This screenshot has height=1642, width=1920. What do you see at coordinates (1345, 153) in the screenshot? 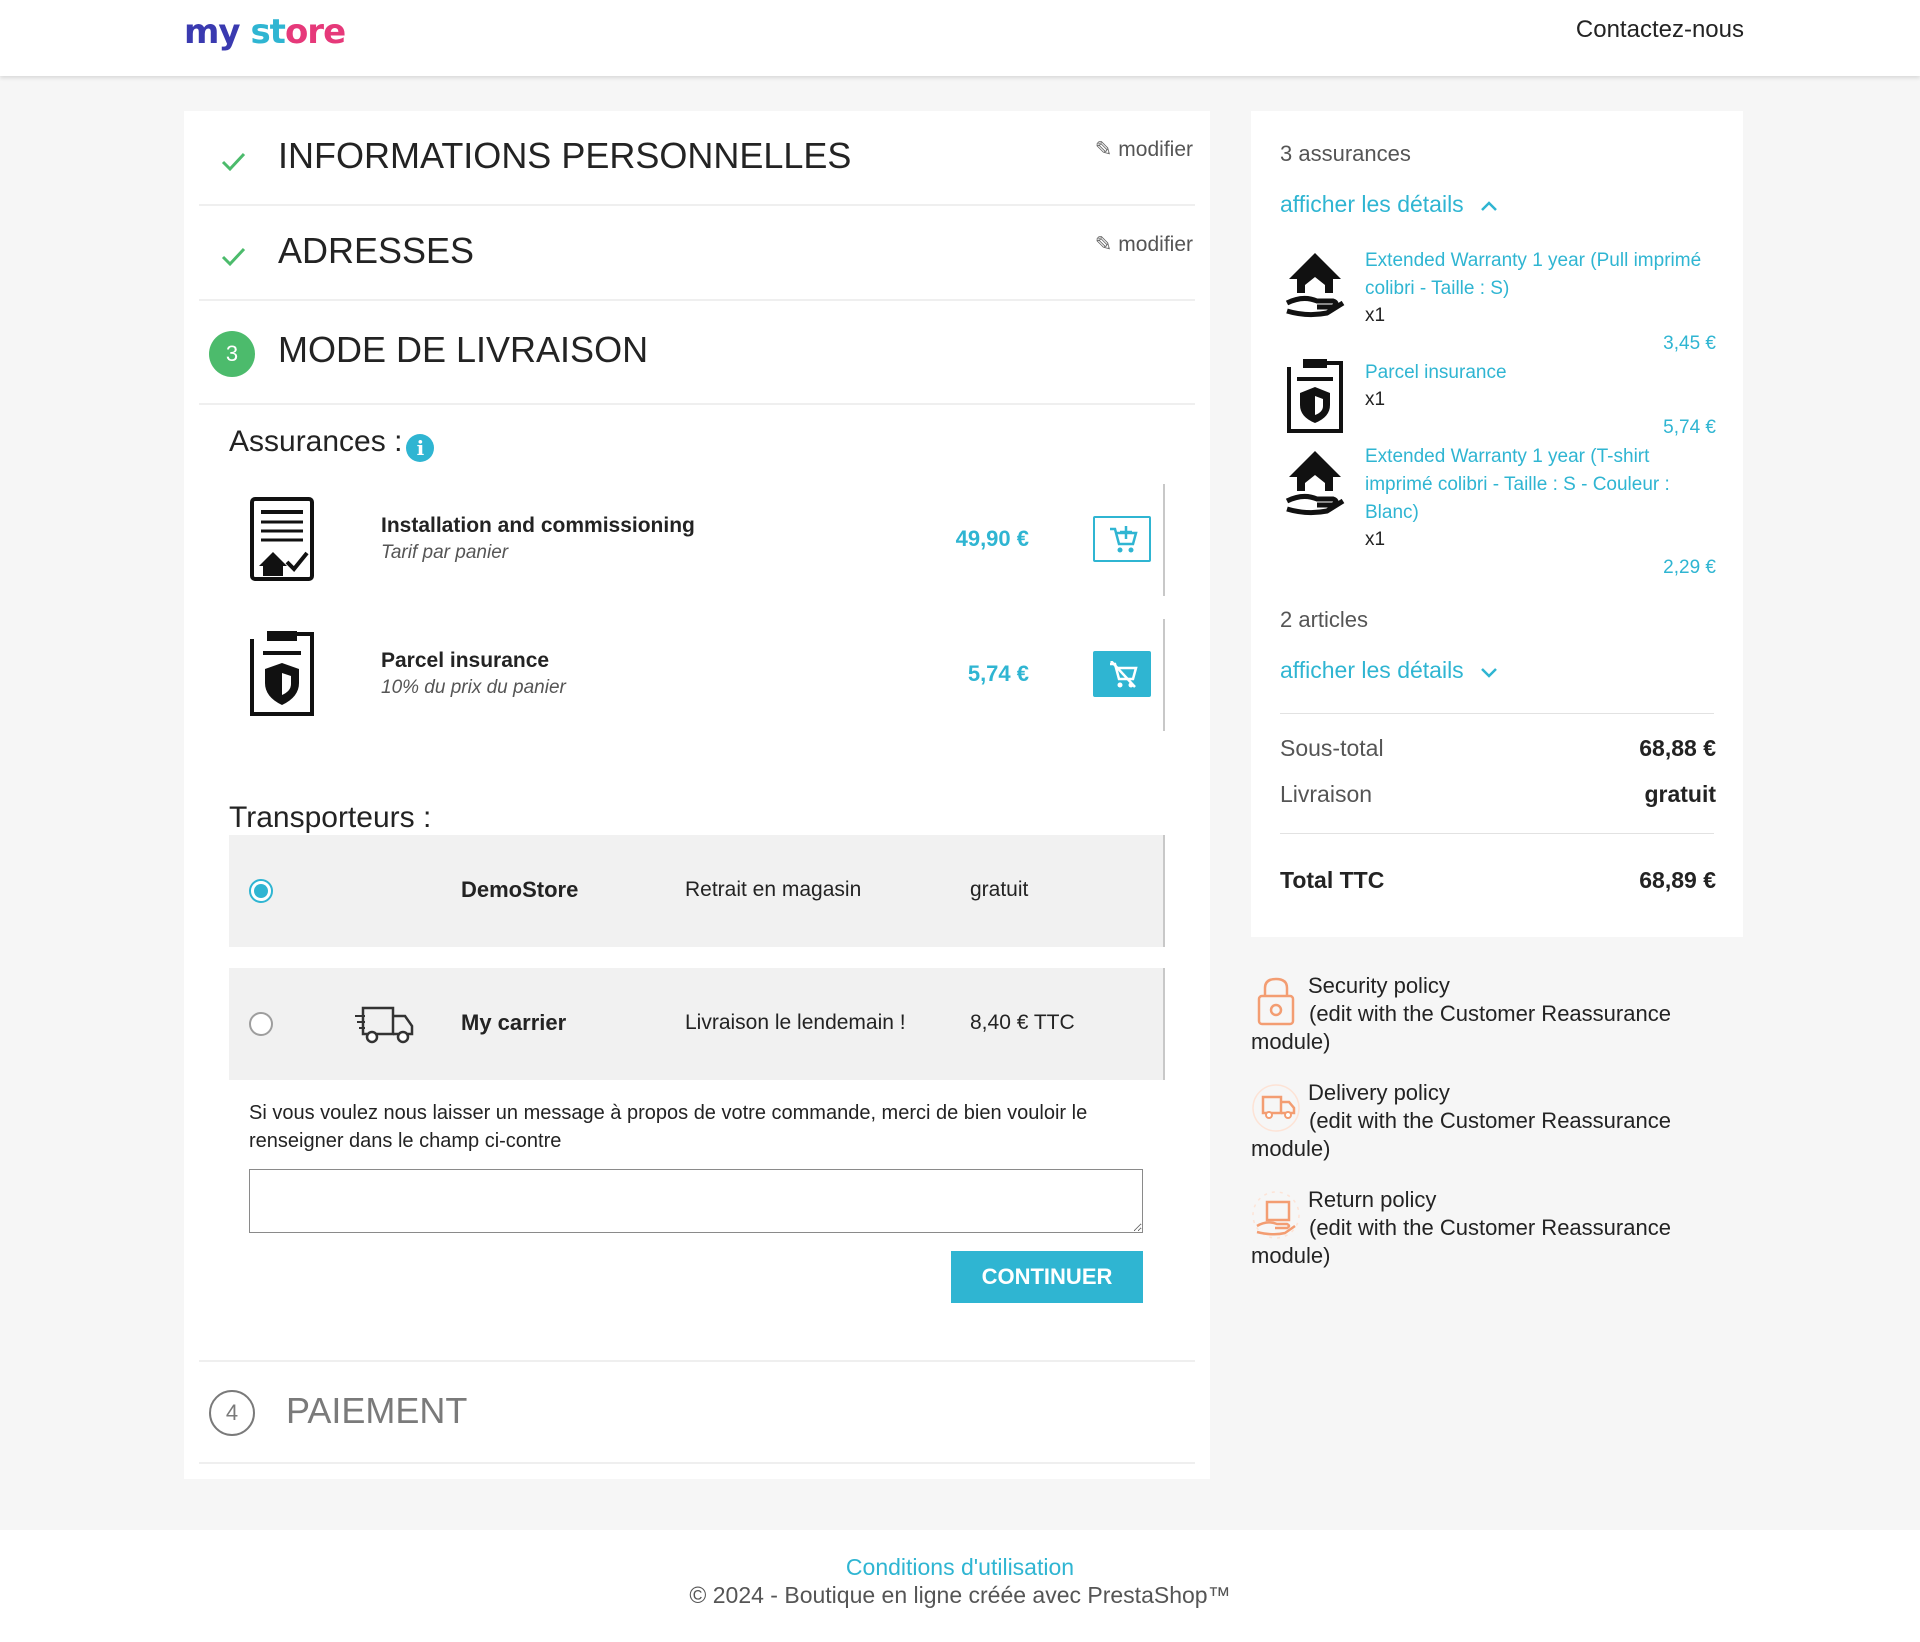
I see `insurances-count: 3 assurances` at bounding box center [1345, 153].